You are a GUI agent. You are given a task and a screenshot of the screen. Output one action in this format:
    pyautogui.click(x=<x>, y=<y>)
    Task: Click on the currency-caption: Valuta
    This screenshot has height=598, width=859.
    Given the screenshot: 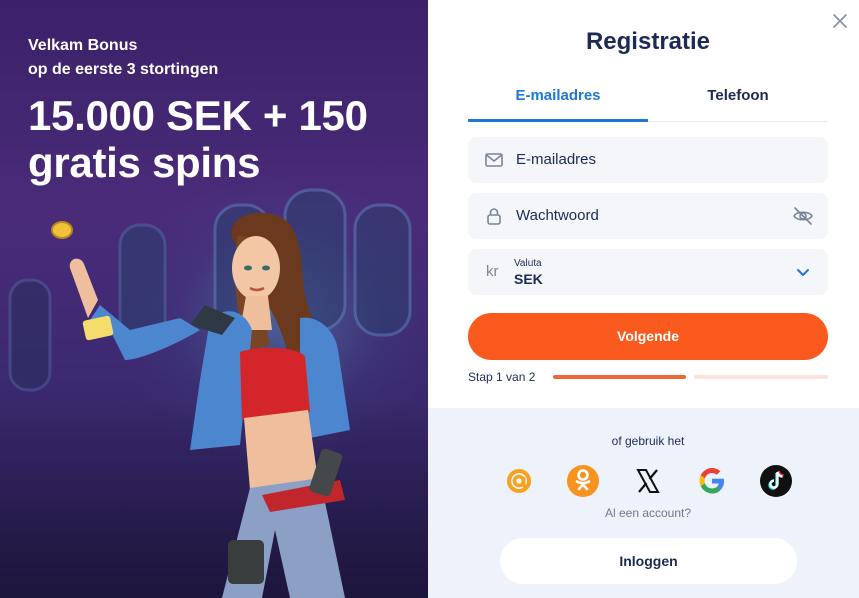 What is the action you would take?
    pyautogui.click(x=528, y=263)
    